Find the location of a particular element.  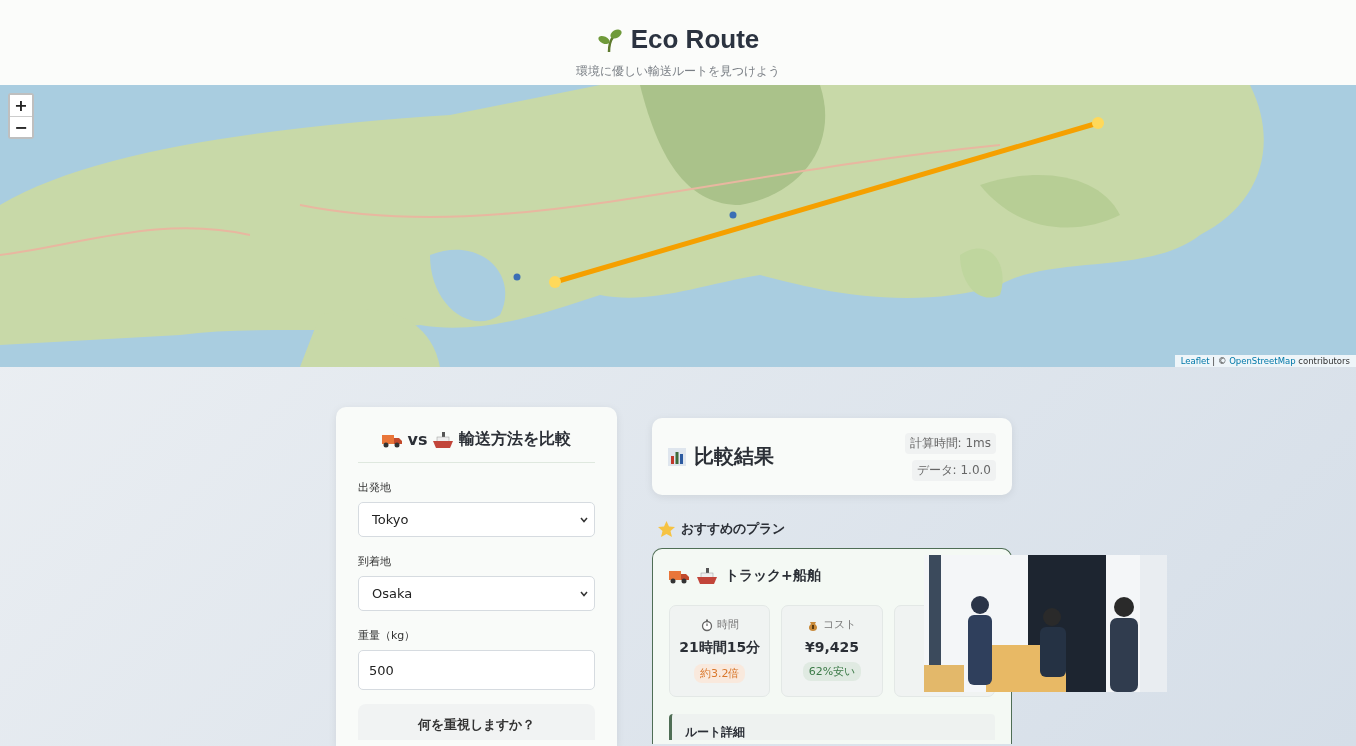

route-detail-title: ルート詳細 is located at coordinates (715, 732).